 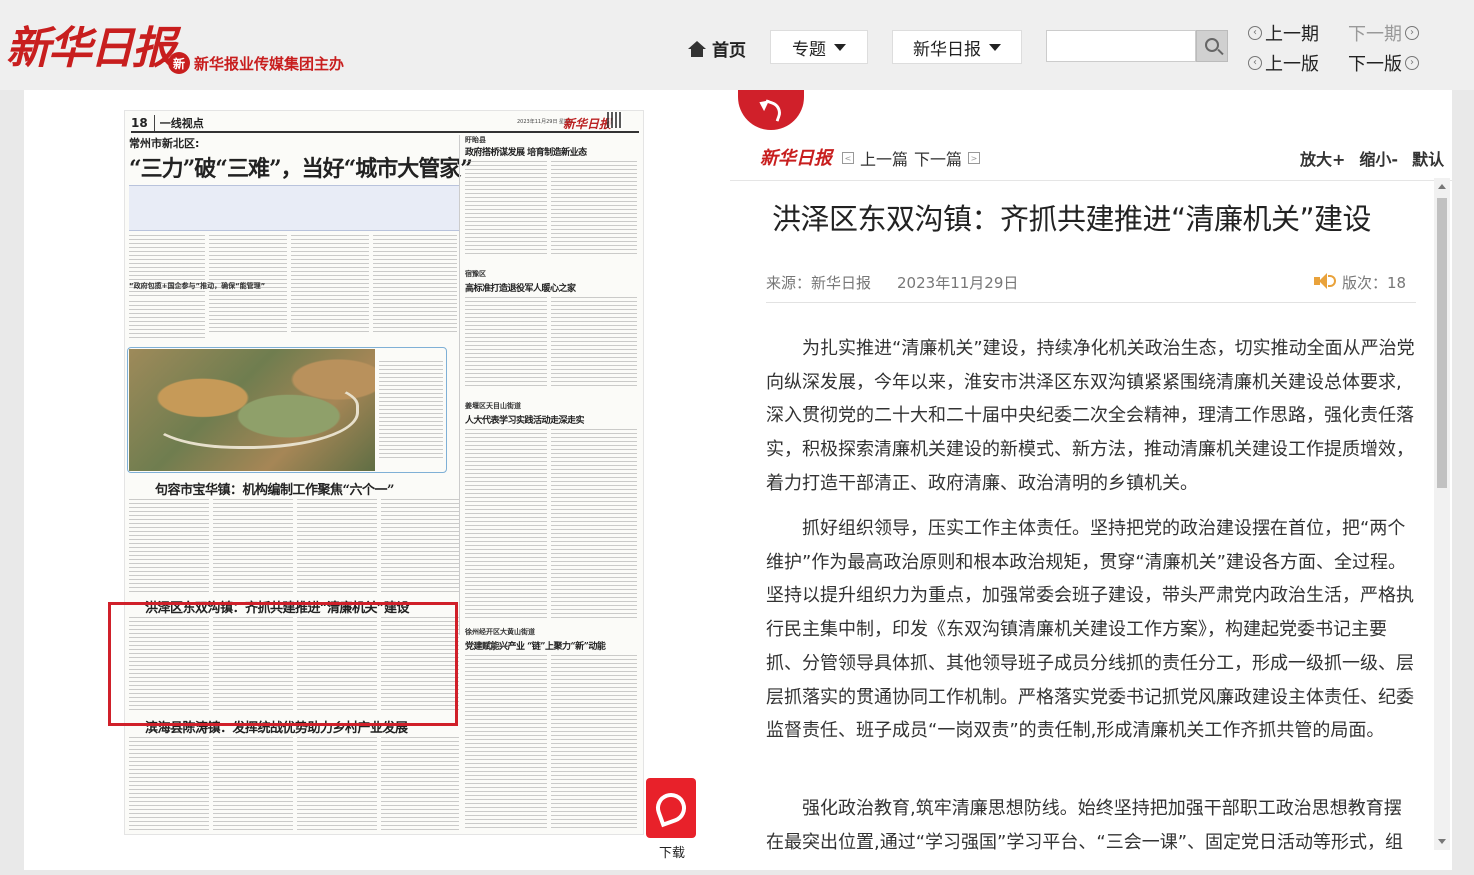 What do you see at coordinates (1091, 282) in the screenshot?
I see `article-meta: 来源：新华日报 2023年11月29日 版次：18` at bounding box center [1091, 282].